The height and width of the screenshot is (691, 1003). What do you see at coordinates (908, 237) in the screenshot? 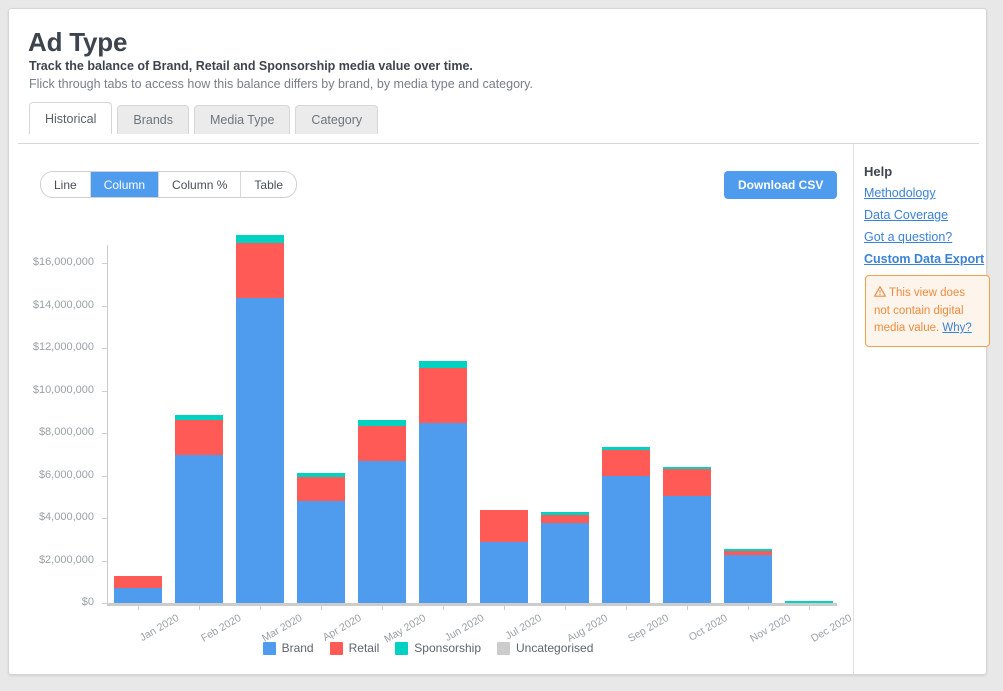
I see `help-link-got-a-question: Got a question?` at bounding box center [908, 237].